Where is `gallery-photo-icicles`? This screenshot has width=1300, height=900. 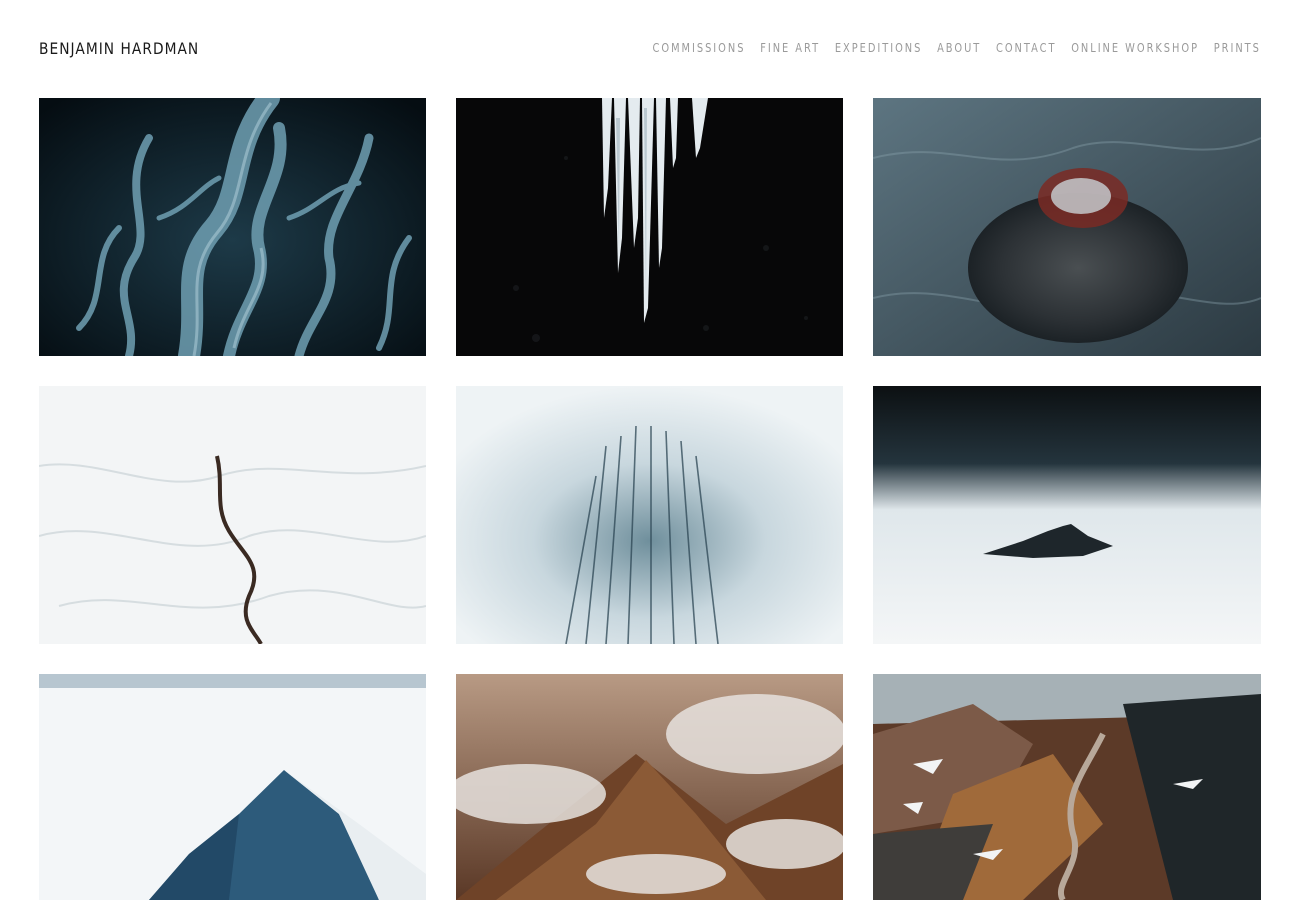 gallery-photo-icicles is located at coordinates (649, 227).